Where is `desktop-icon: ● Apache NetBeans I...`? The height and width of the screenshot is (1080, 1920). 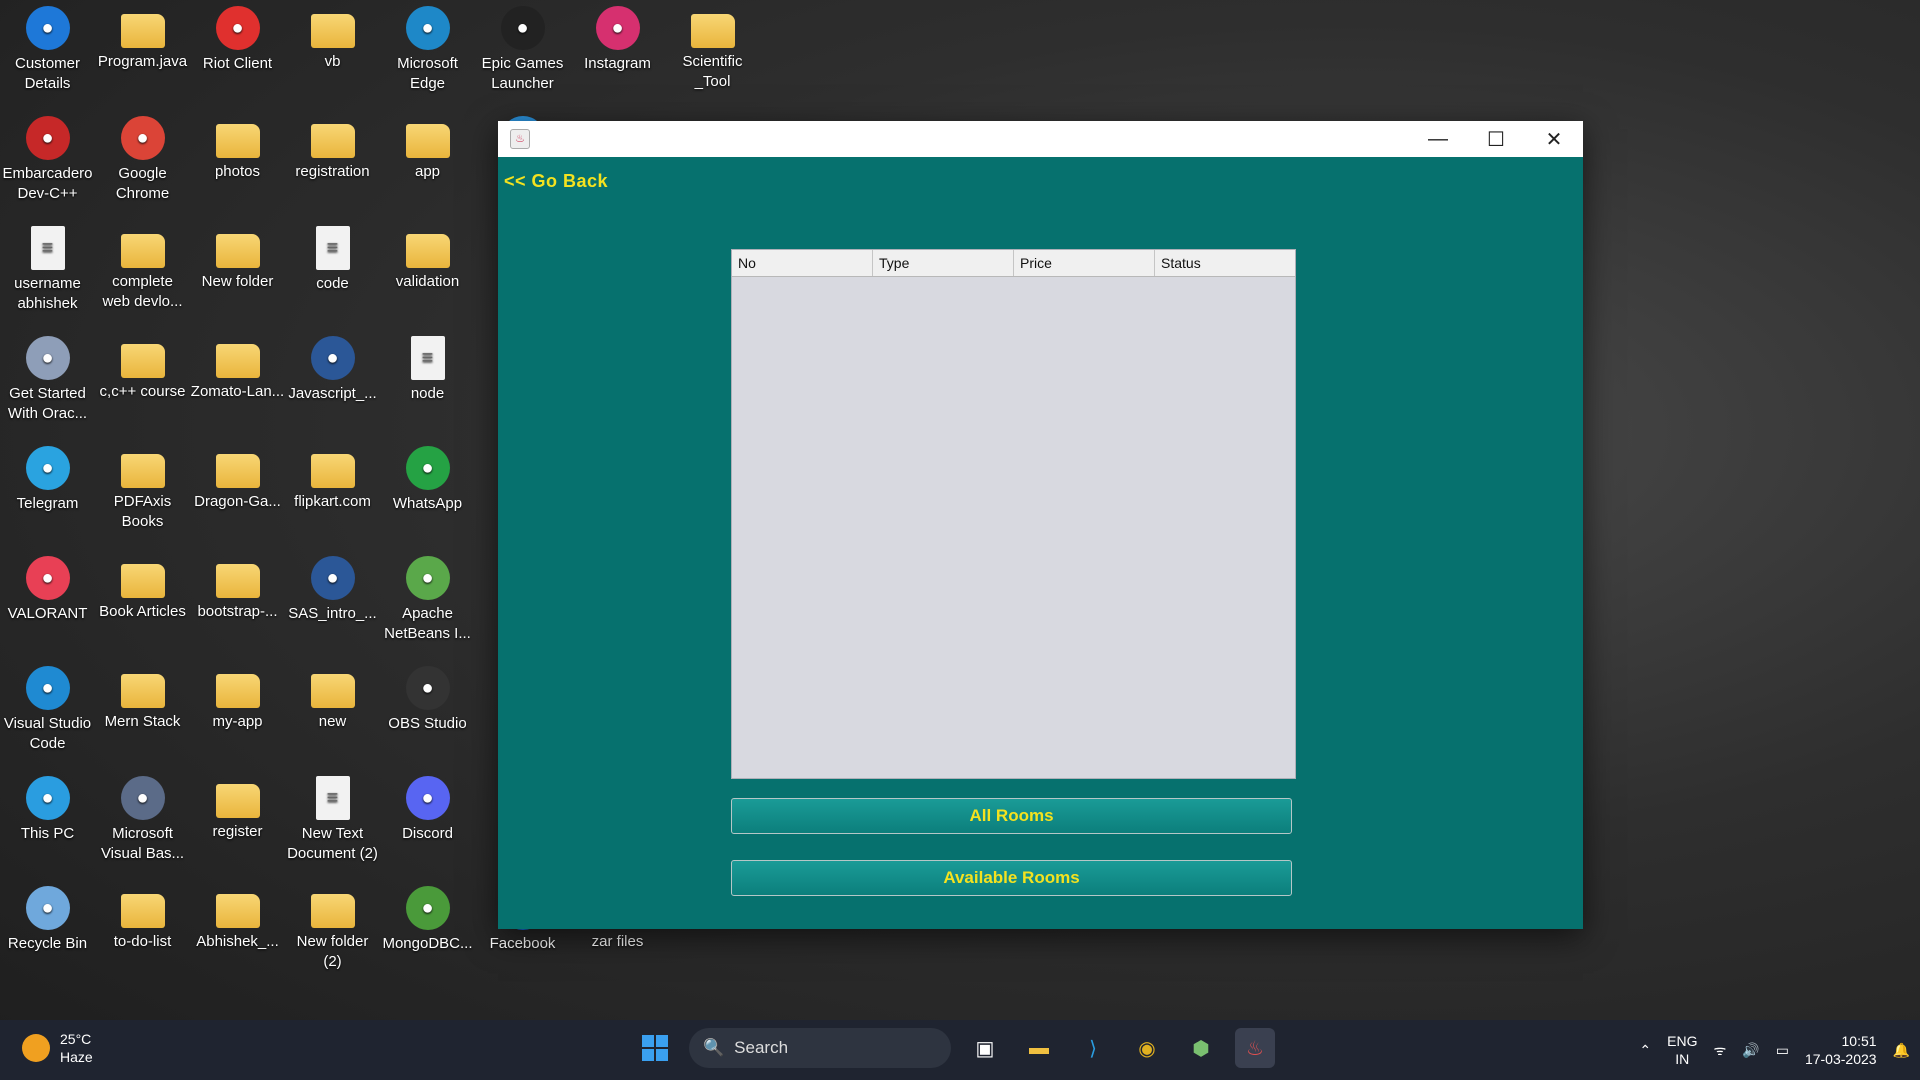
desktop-icon: ● Apache NetBeans I... is located at coordinates (427, 597).